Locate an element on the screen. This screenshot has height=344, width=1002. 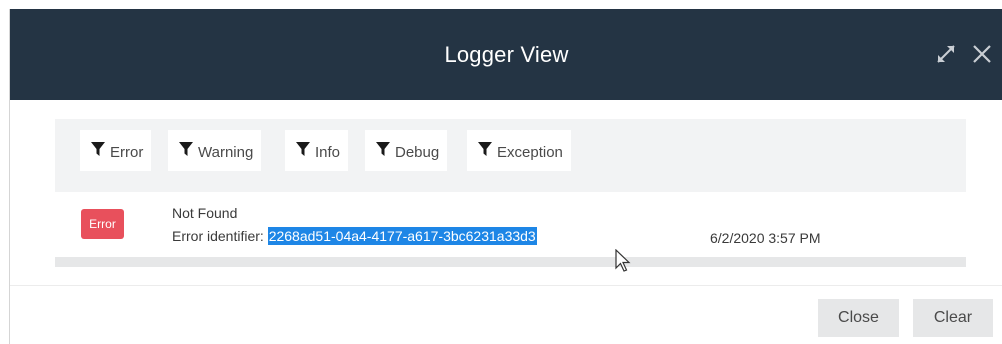
error-identifier-value: 2268ad51-04a4-4177-a617-3bc6231a33d3 is located at coordinates (402, 236).